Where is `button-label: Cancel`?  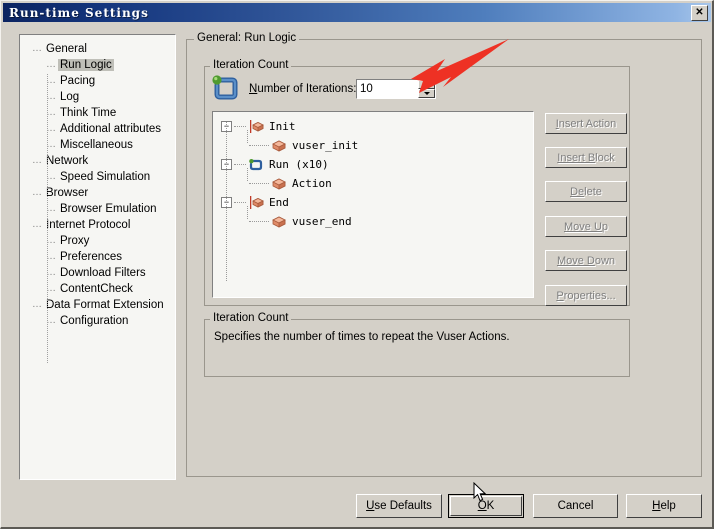
button-label: Cancel is located at coordinates (575, 506).